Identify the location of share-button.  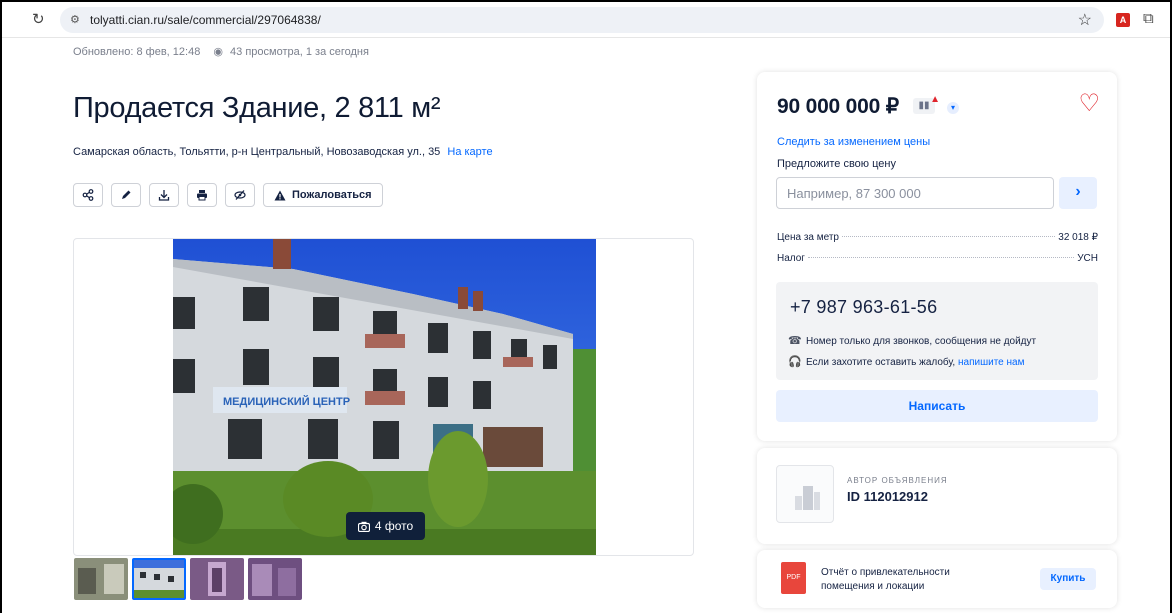
(88, 195).